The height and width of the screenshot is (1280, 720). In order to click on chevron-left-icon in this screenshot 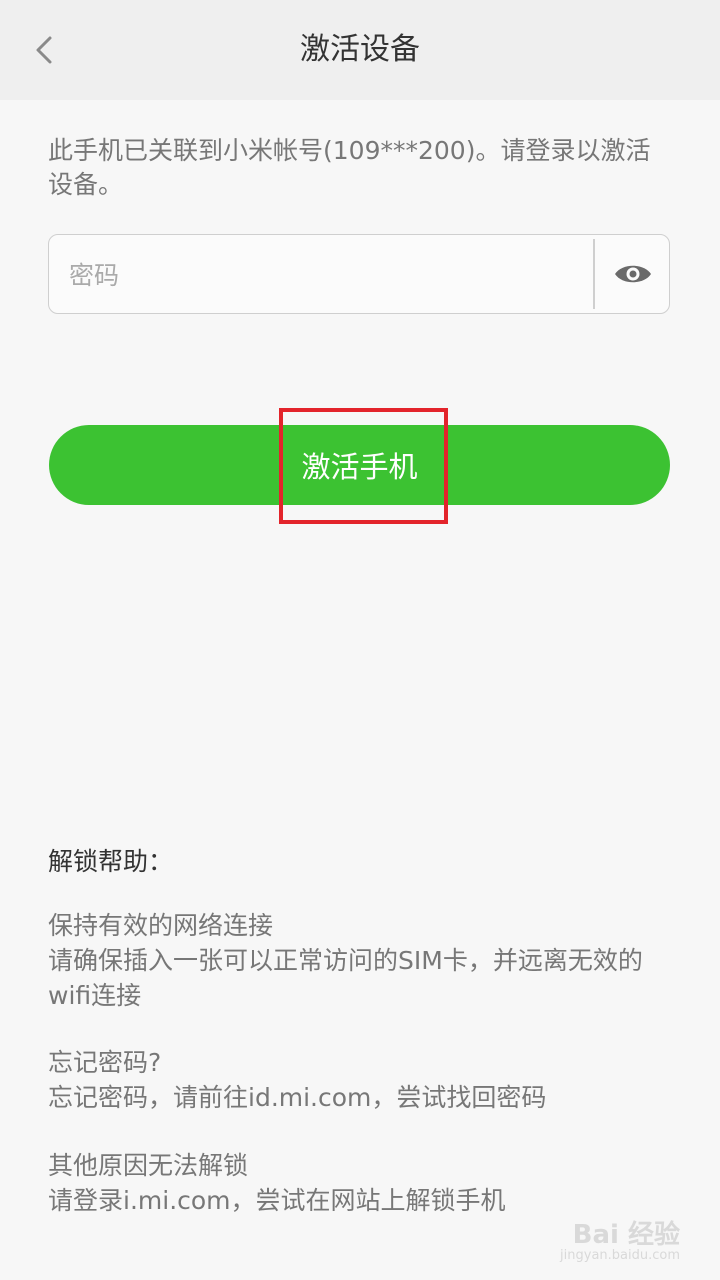, I will do `click(44, 50)`.